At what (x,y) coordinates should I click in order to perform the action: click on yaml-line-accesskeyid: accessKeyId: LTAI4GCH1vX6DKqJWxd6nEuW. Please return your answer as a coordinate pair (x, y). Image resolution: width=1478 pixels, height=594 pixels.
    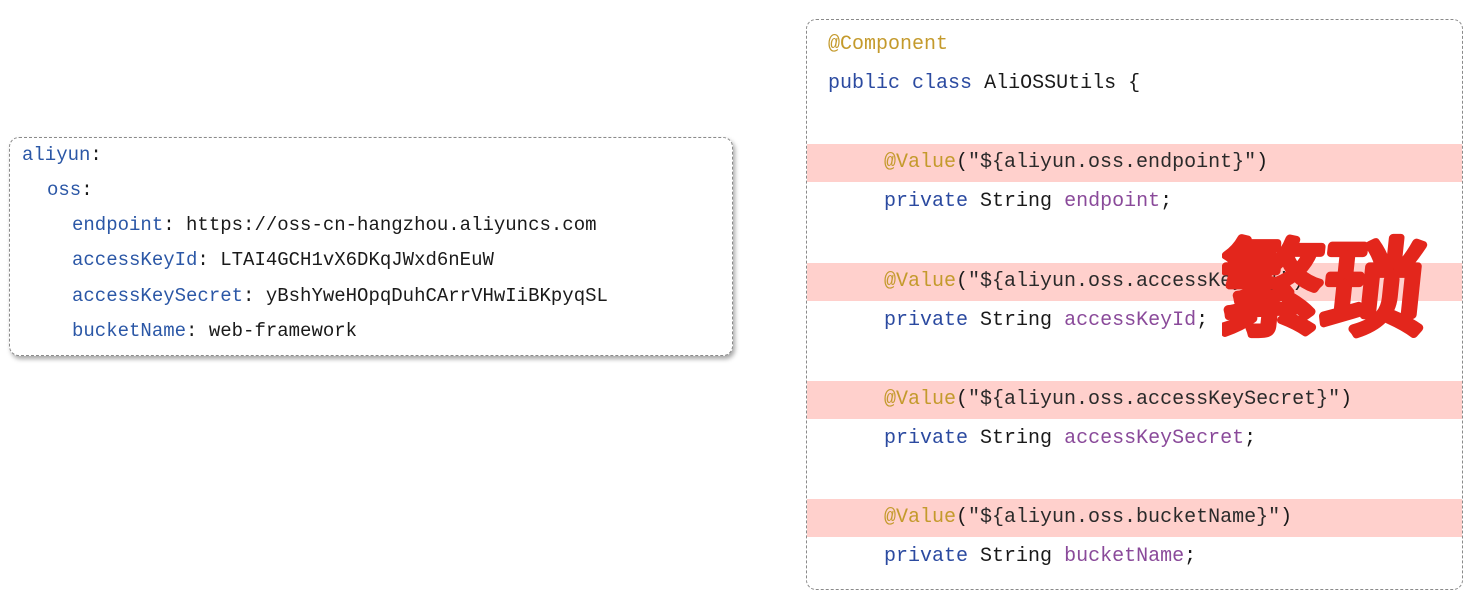
    Looking at the image, I should click on (283, 260).